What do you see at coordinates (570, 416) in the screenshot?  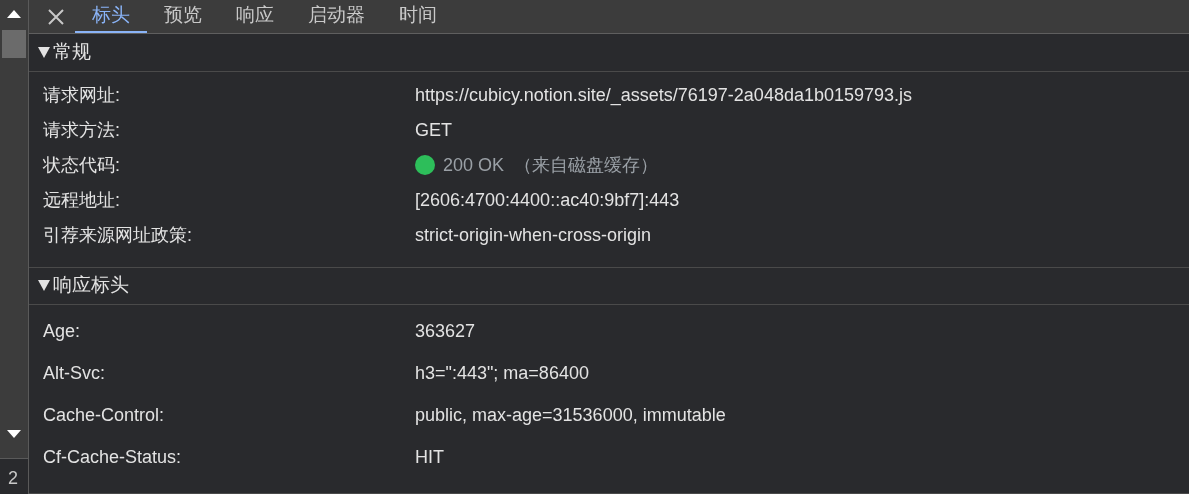 I see `header-value: public, max-age=31536000, immutable` at bounding box center [570, 416].